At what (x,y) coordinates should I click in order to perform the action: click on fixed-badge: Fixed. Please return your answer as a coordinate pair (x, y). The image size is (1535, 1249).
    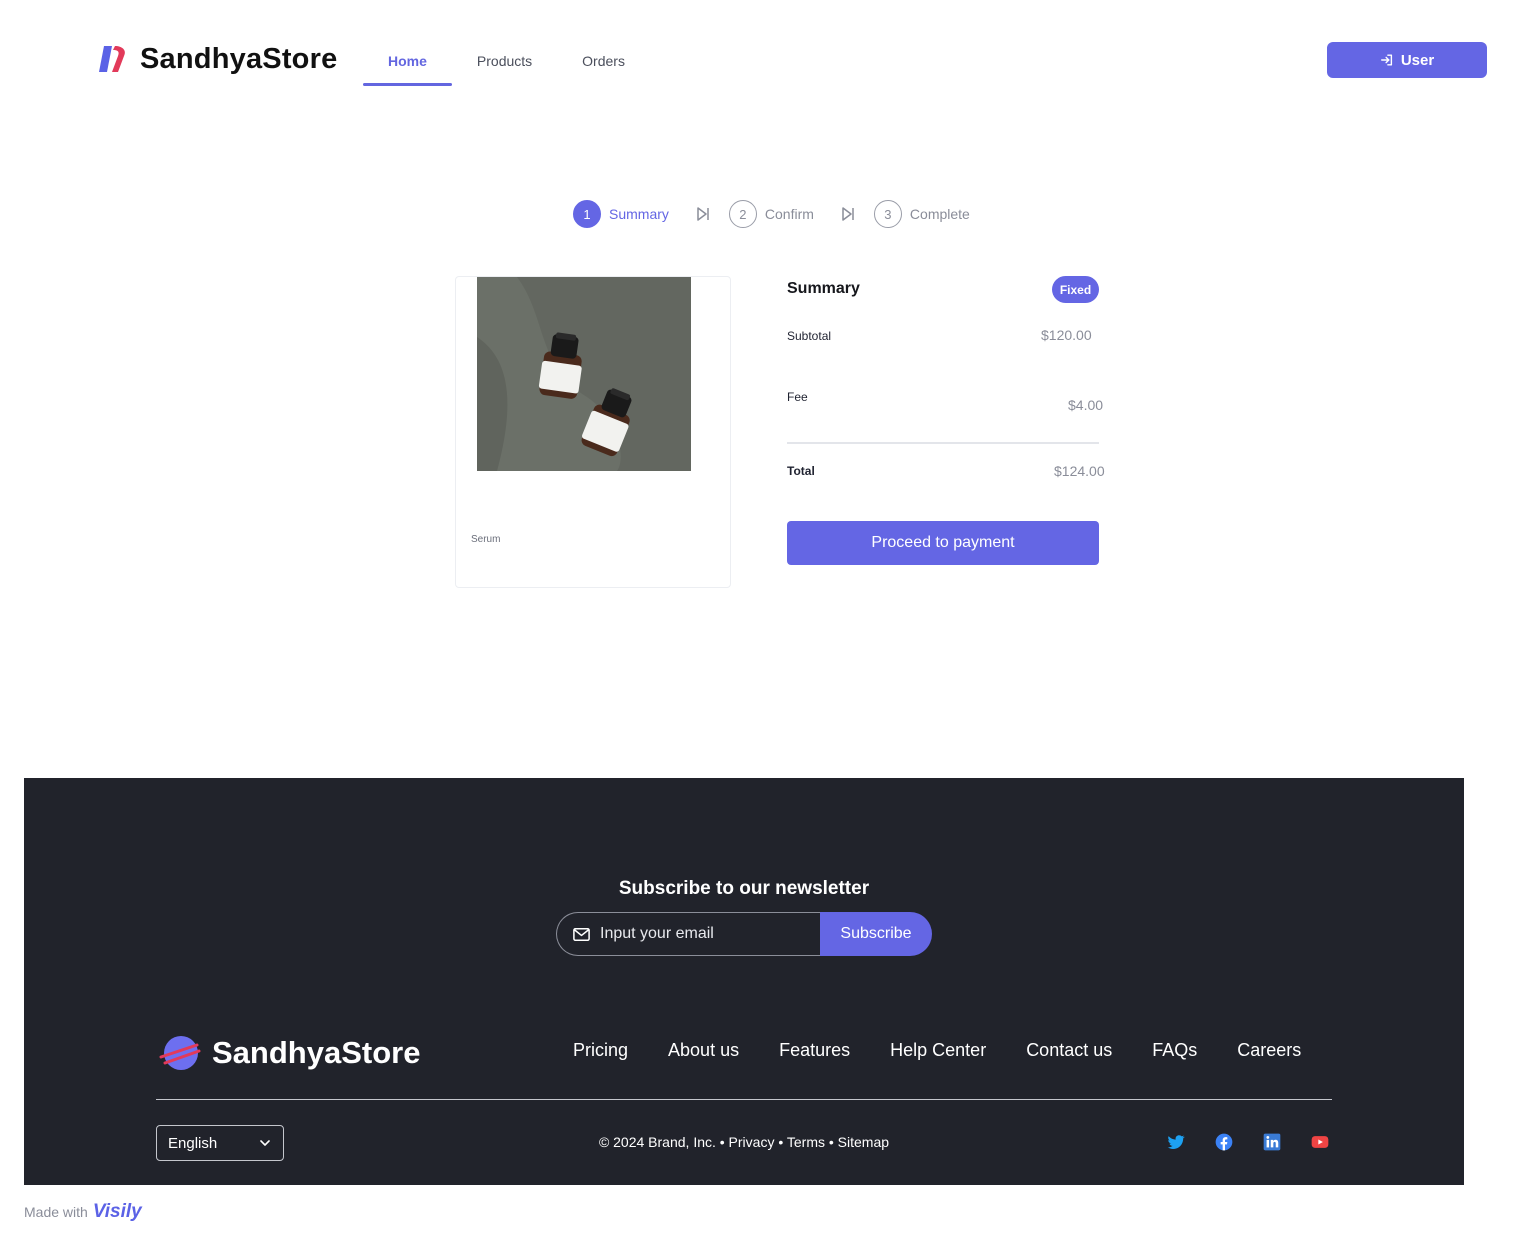
    Looking at the image, I should click on (1075, 289).